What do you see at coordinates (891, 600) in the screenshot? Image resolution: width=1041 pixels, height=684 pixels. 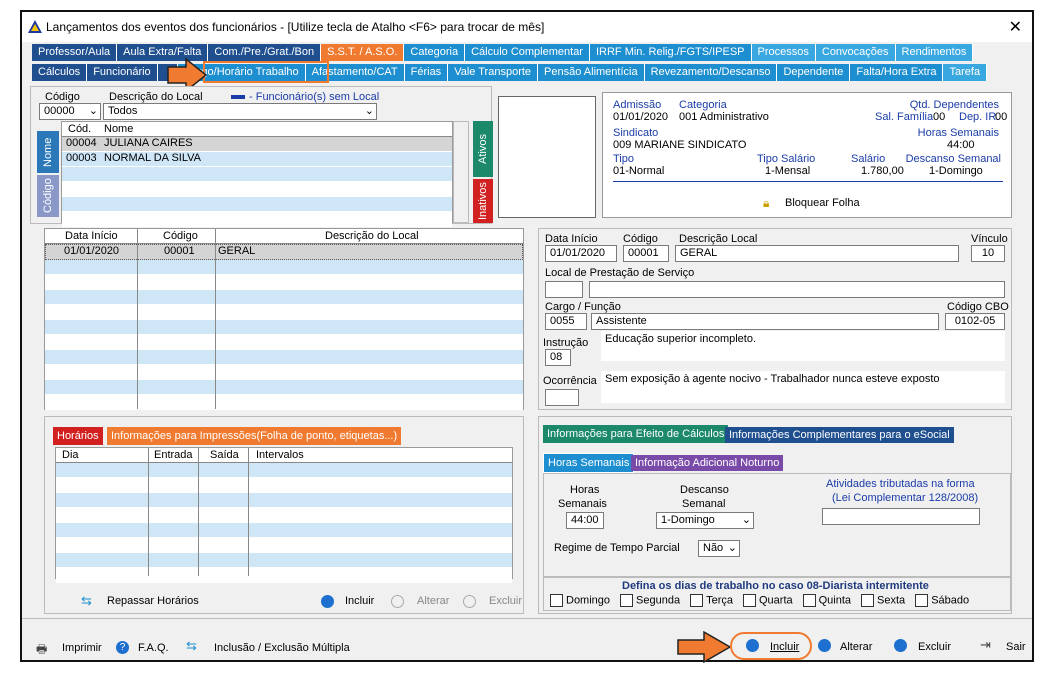 I see `dia-label: Sexta` at bounding box center [891, 600].